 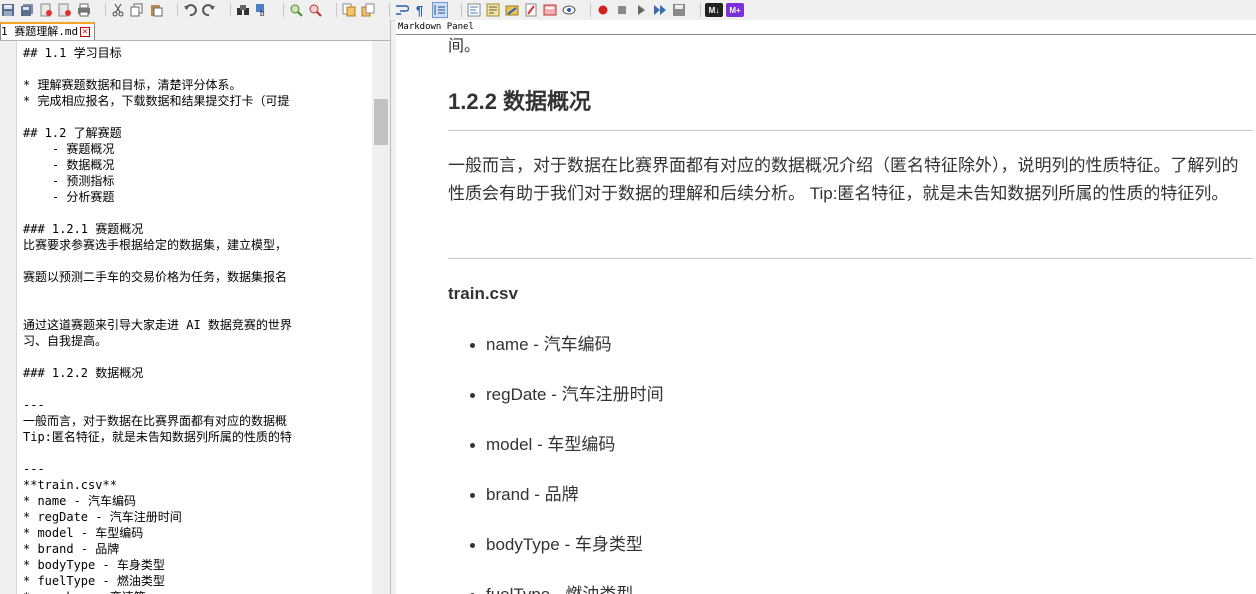 I want to click on code-line: ### 1.2.2 数据概况, so click(x=197, y=373).